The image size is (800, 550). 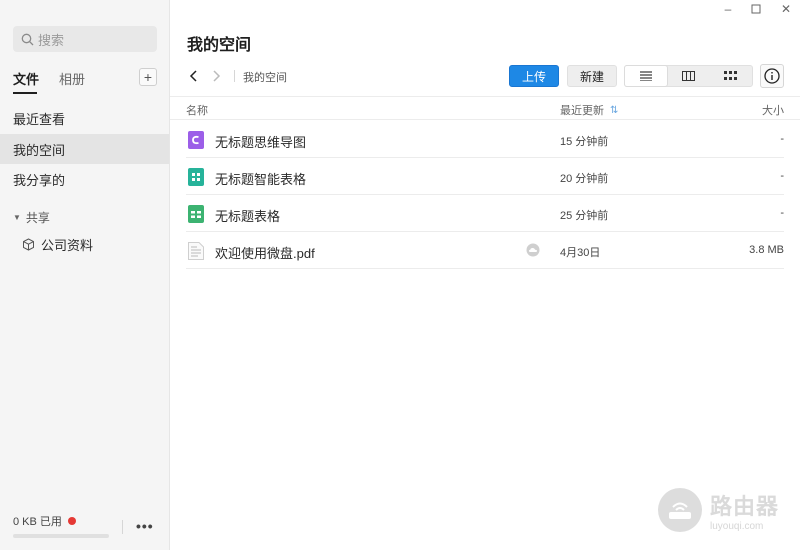 What do you see at coordinates (261, 179) in the screenshot?
I see `file-name: 无标题智能表格` at bounding box center [261, 179].